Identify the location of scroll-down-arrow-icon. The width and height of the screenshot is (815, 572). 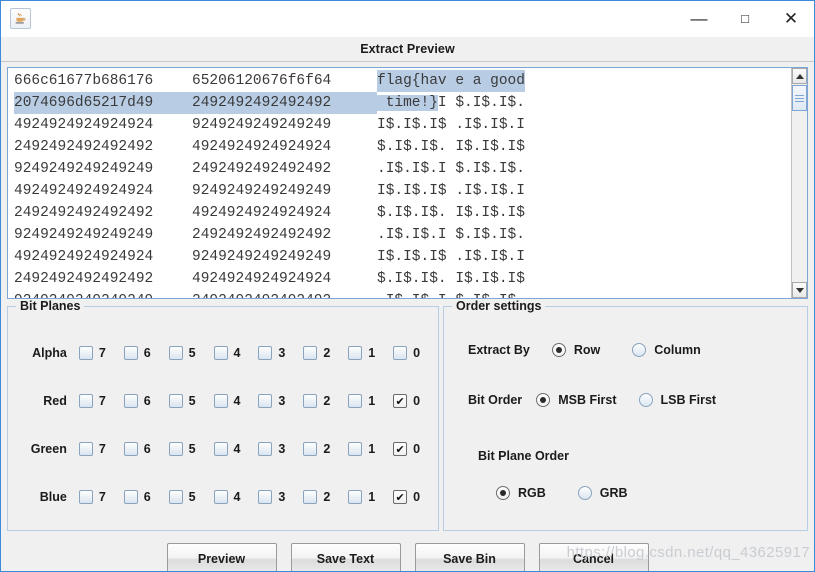
(799, 290).